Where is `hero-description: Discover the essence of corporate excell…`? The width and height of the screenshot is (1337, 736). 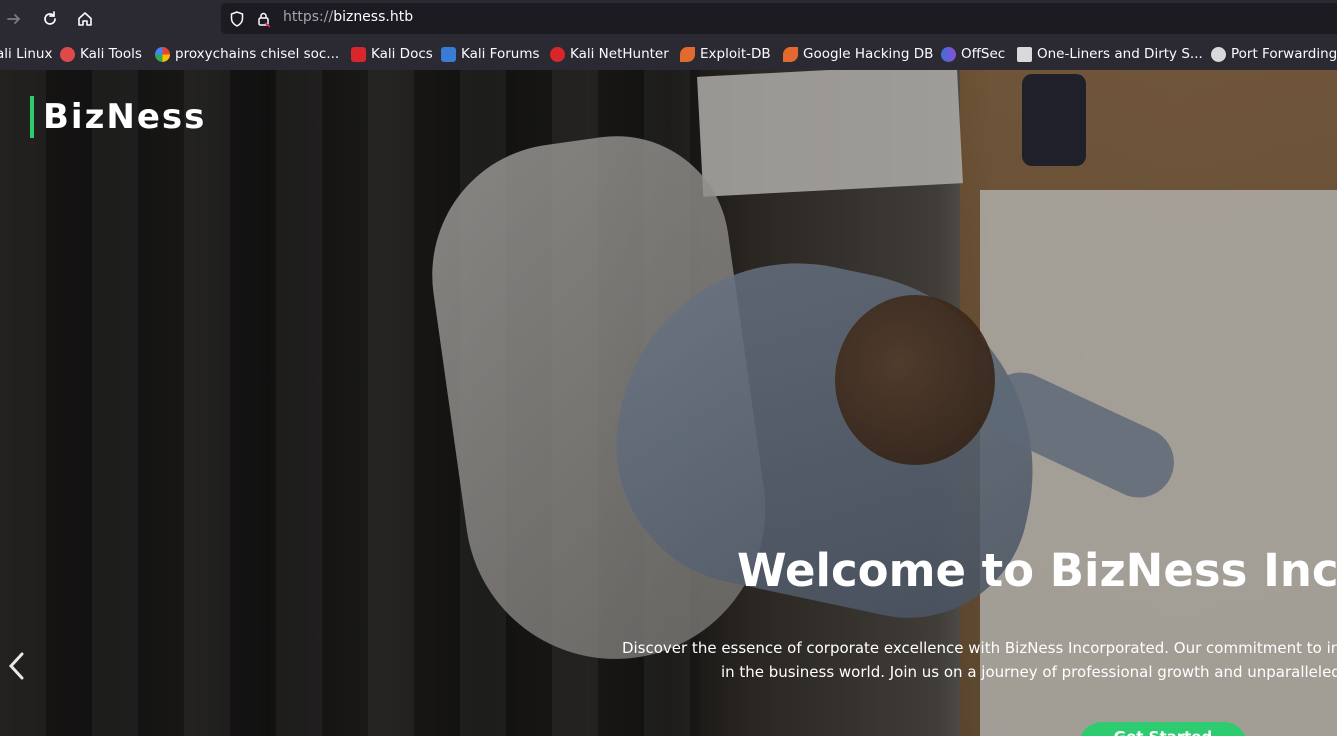 hero-description: Discover the essence of corporate excell… is located at coordinates (979, 660).